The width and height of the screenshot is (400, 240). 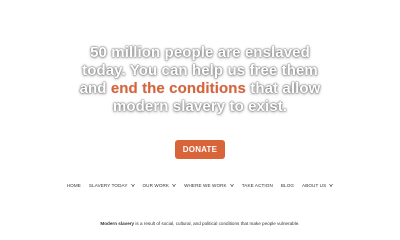 I want to click on nav-item-label: TAKE ACTION, so click(x=257, y=185).